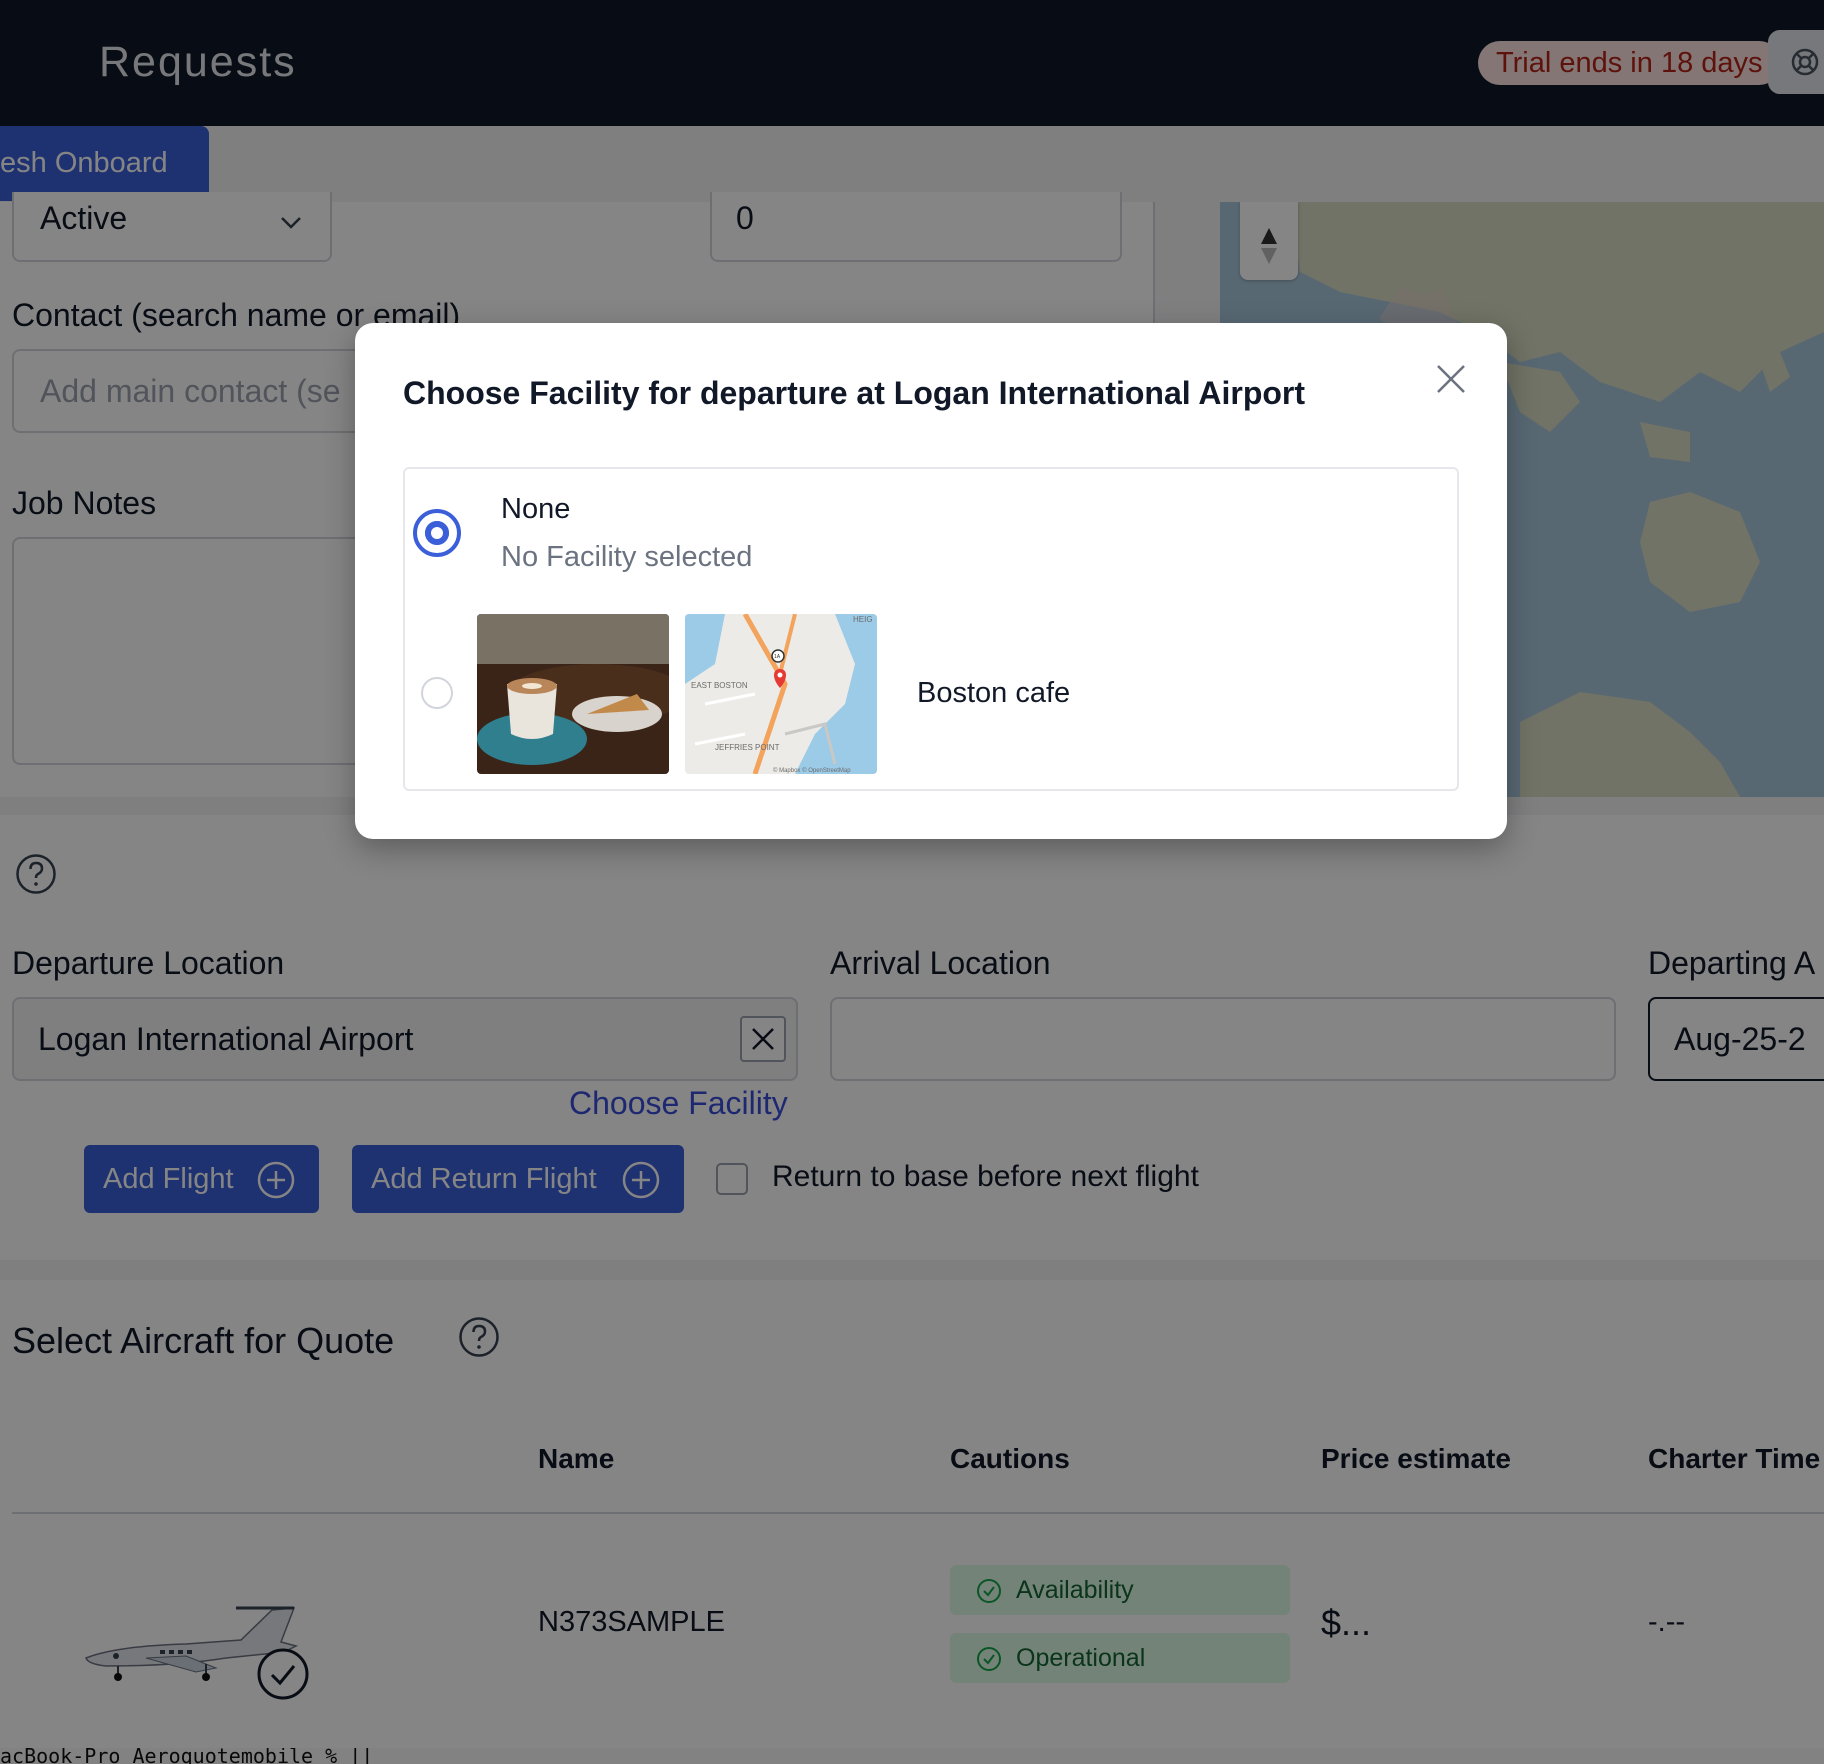  Describe the element at coordinates (777, 657) in the screenshot. I see `map-route-label: 1A` at that location.